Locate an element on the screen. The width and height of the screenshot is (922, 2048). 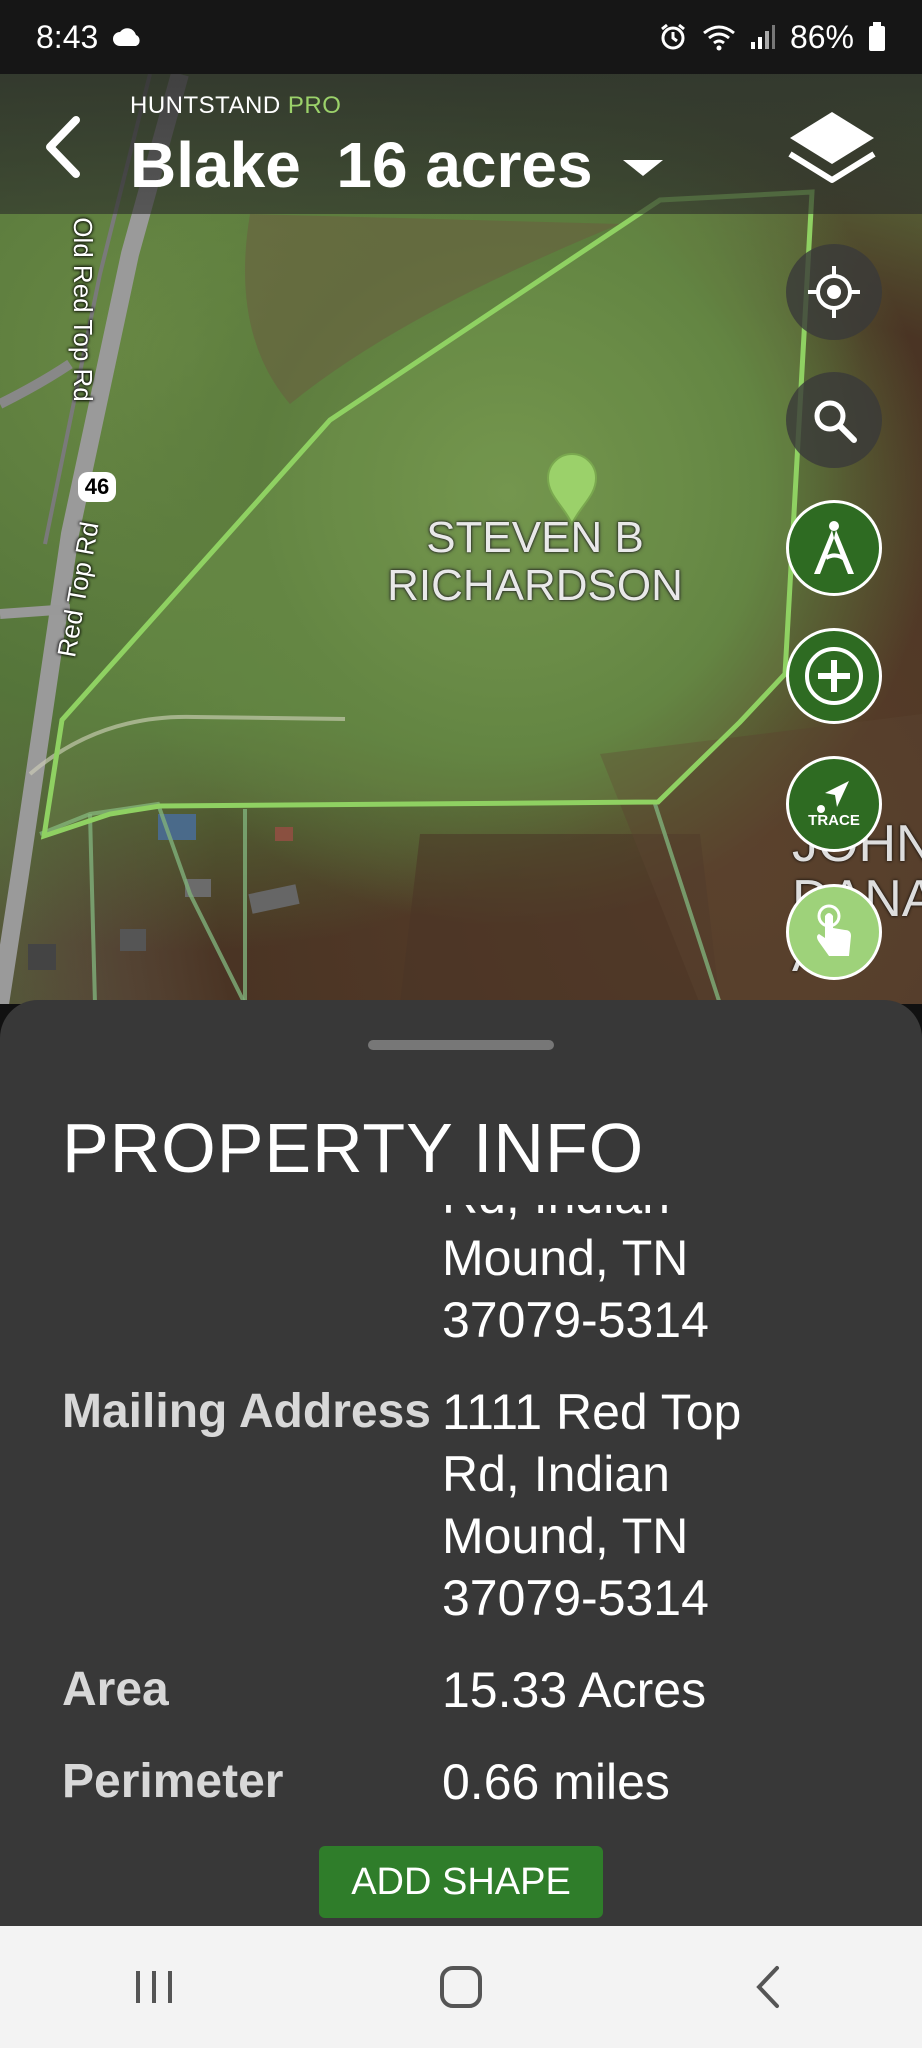
road-label-old-red-top: Old Red Top Rd is located at coordinates (82, 309).